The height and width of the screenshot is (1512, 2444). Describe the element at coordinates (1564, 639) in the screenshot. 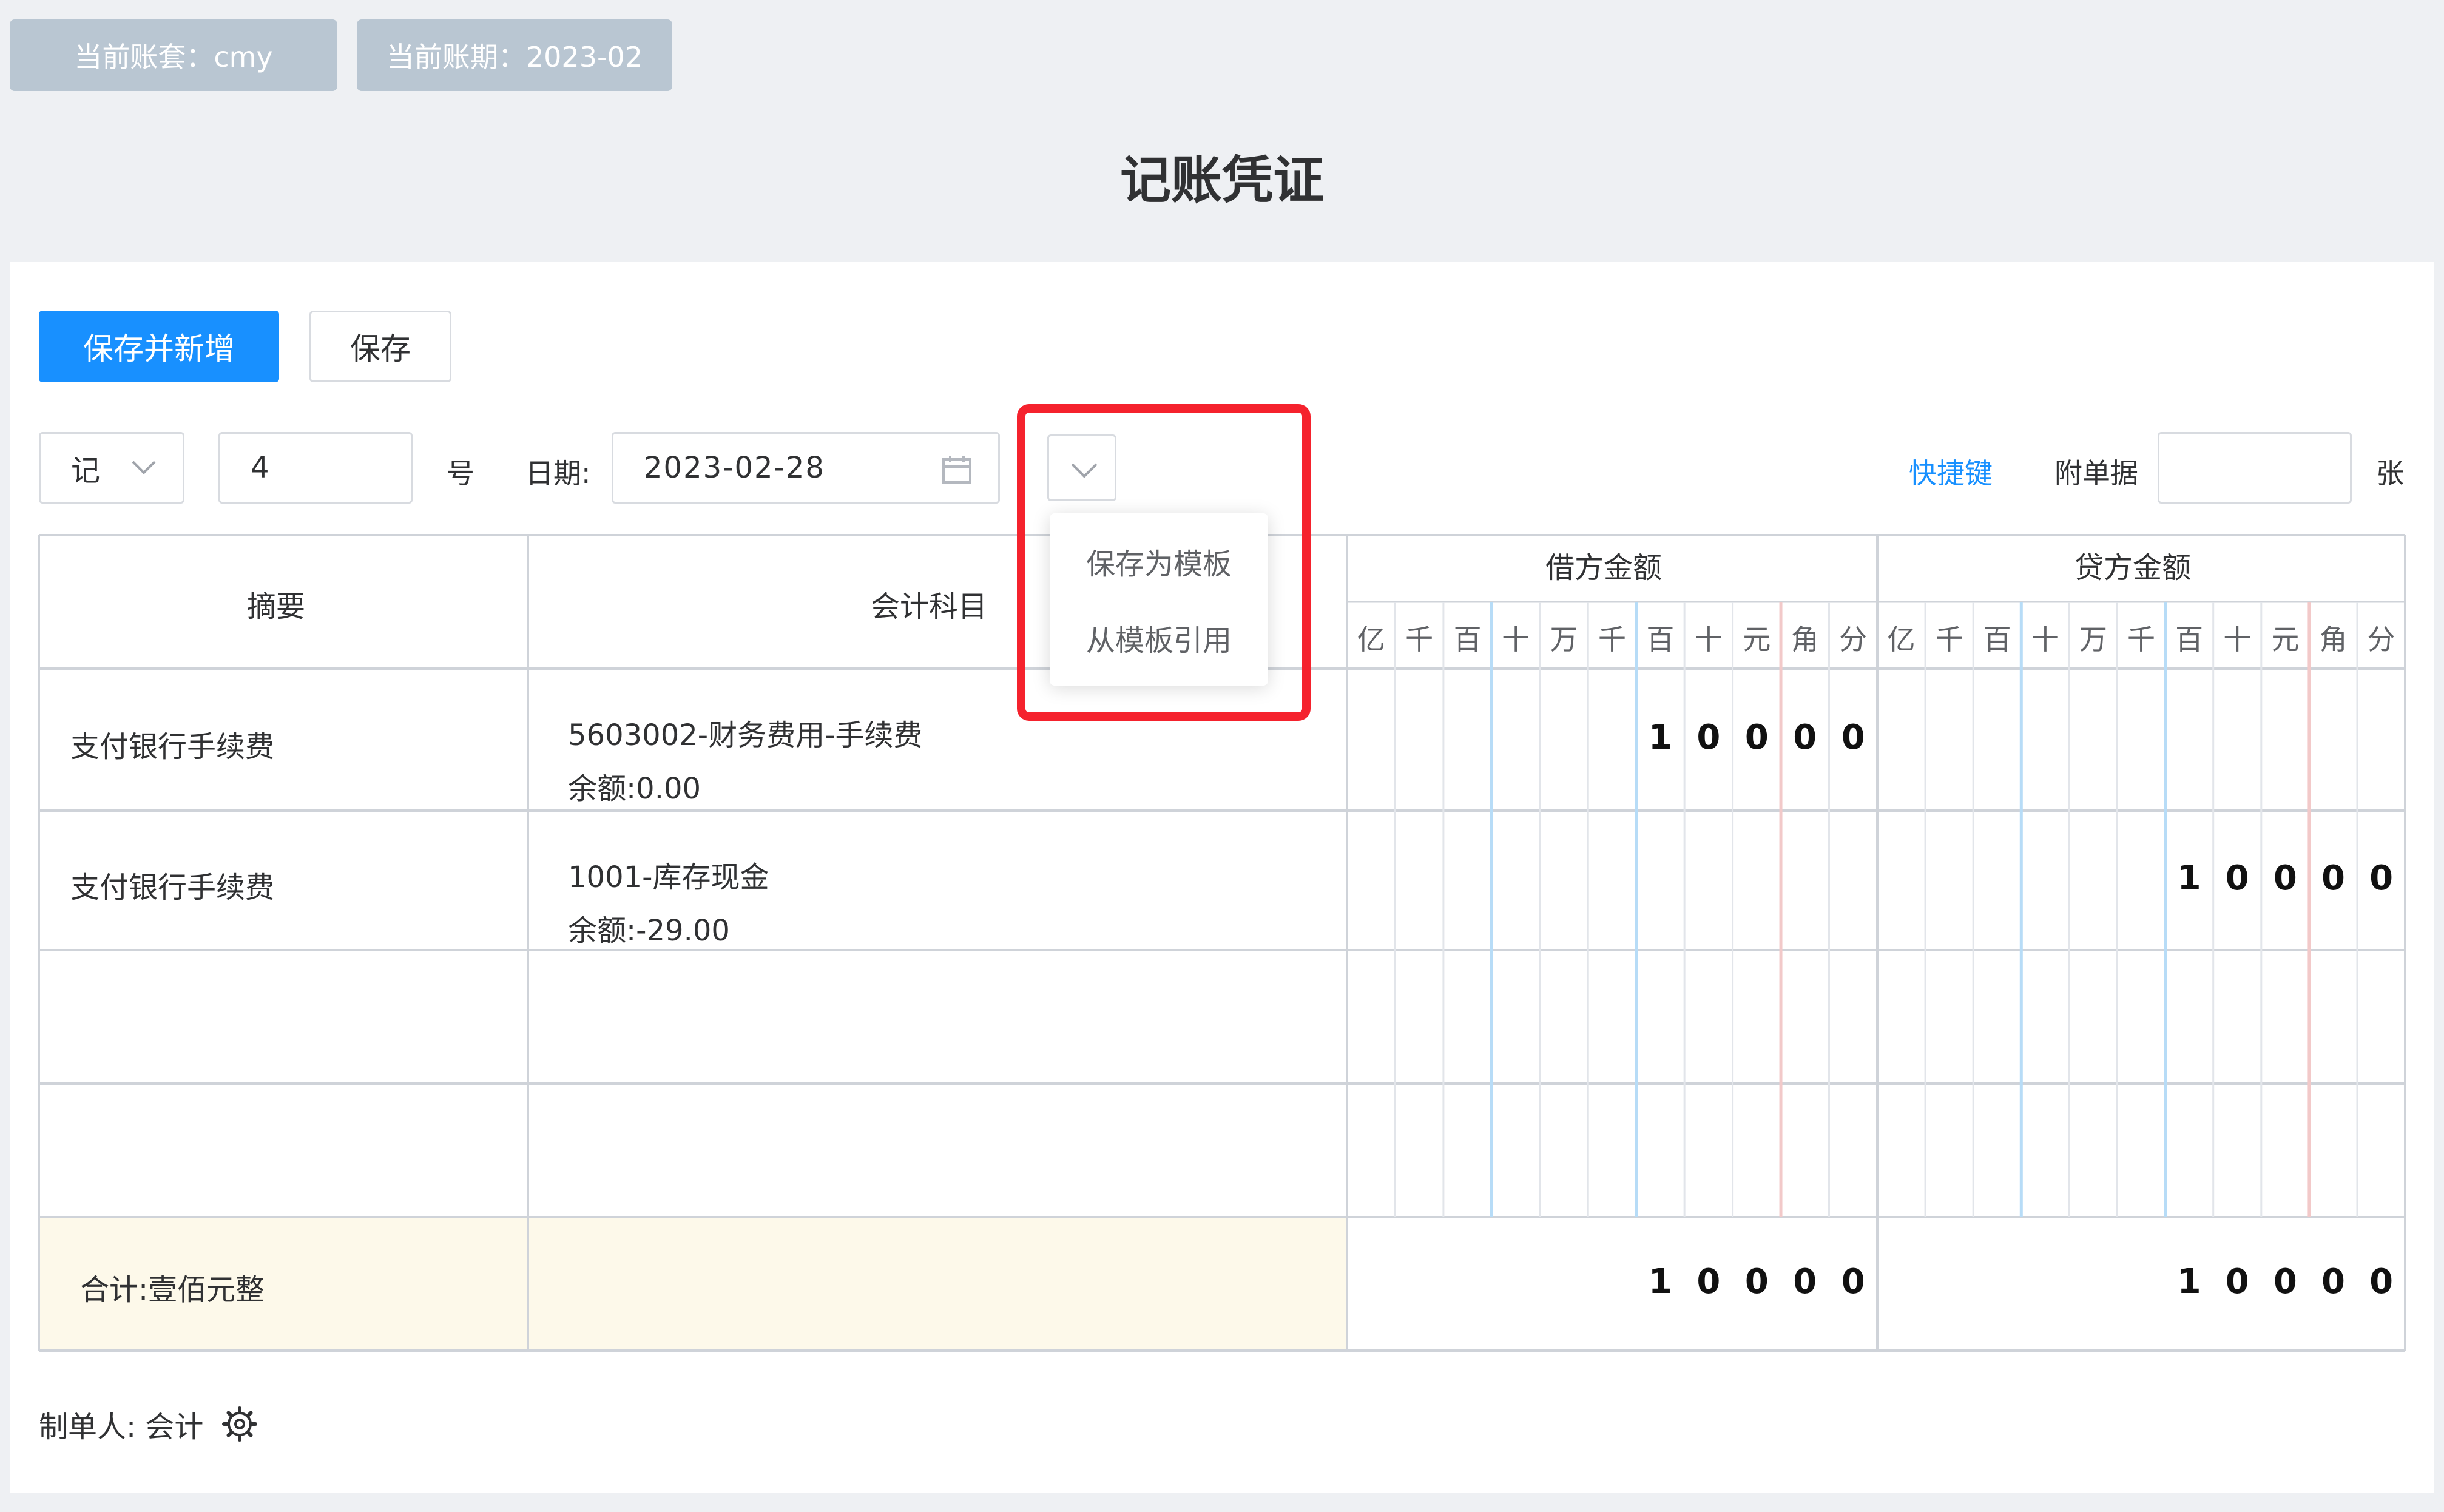

I see `debit-digit-header-4: 万` at that location.